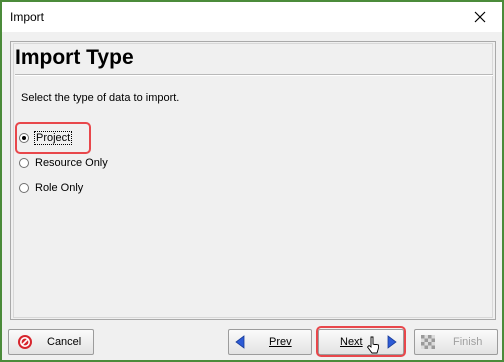  I want to click on radio-label-project: Project, so click(53, 138).